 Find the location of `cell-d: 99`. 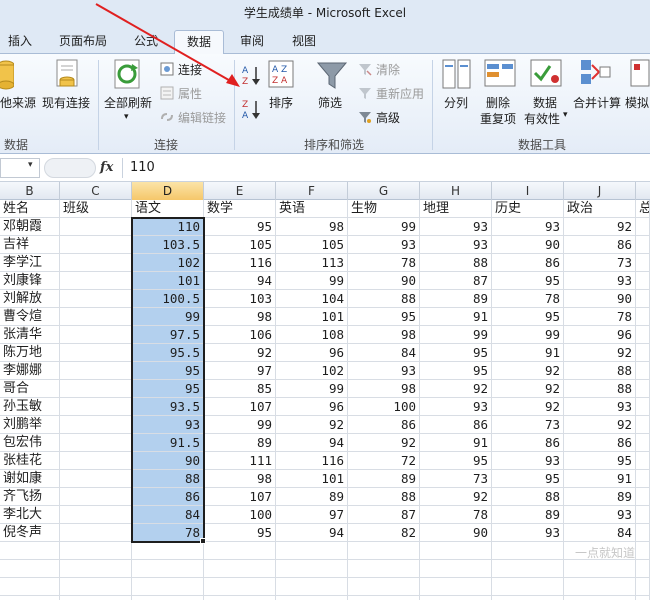

cell-d: 99 is located at coordinates (168, 317).